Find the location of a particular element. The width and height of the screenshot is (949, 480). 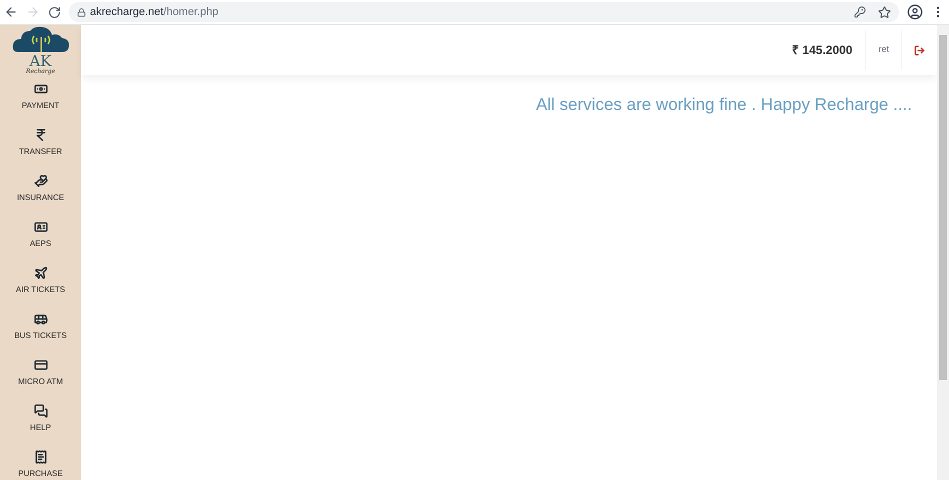

logo-letters: AK is located at coordinates (40, 61).